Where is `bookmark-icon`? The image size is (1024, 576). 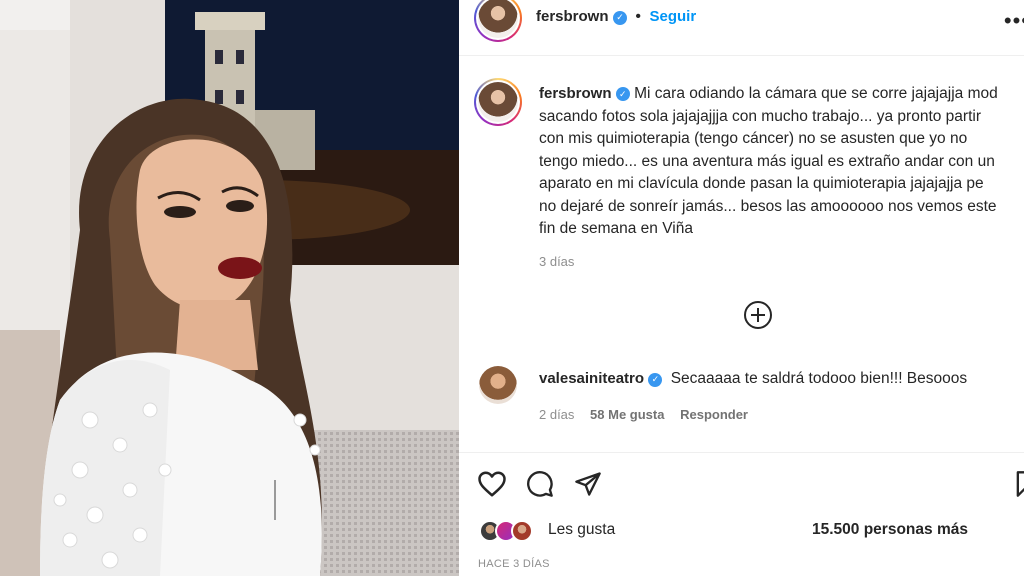 bookmark-icon is located at coordinates (1019, 484).